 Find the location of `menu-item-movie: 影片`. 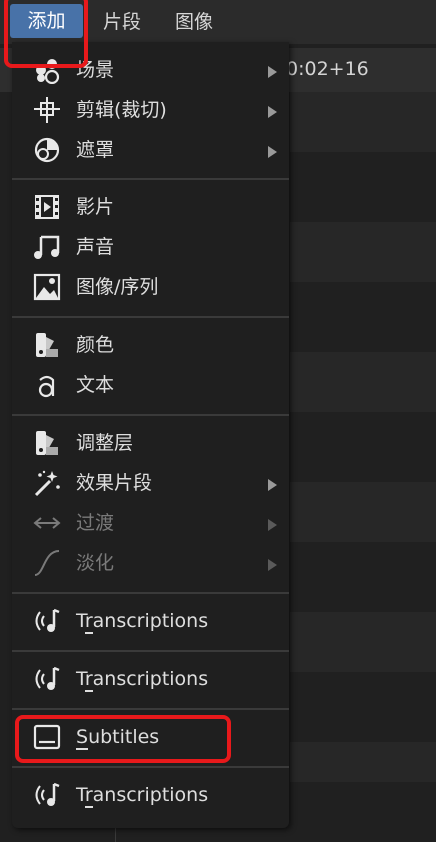

menu-item-movie: 影片 is located at coordinates (150, 207).